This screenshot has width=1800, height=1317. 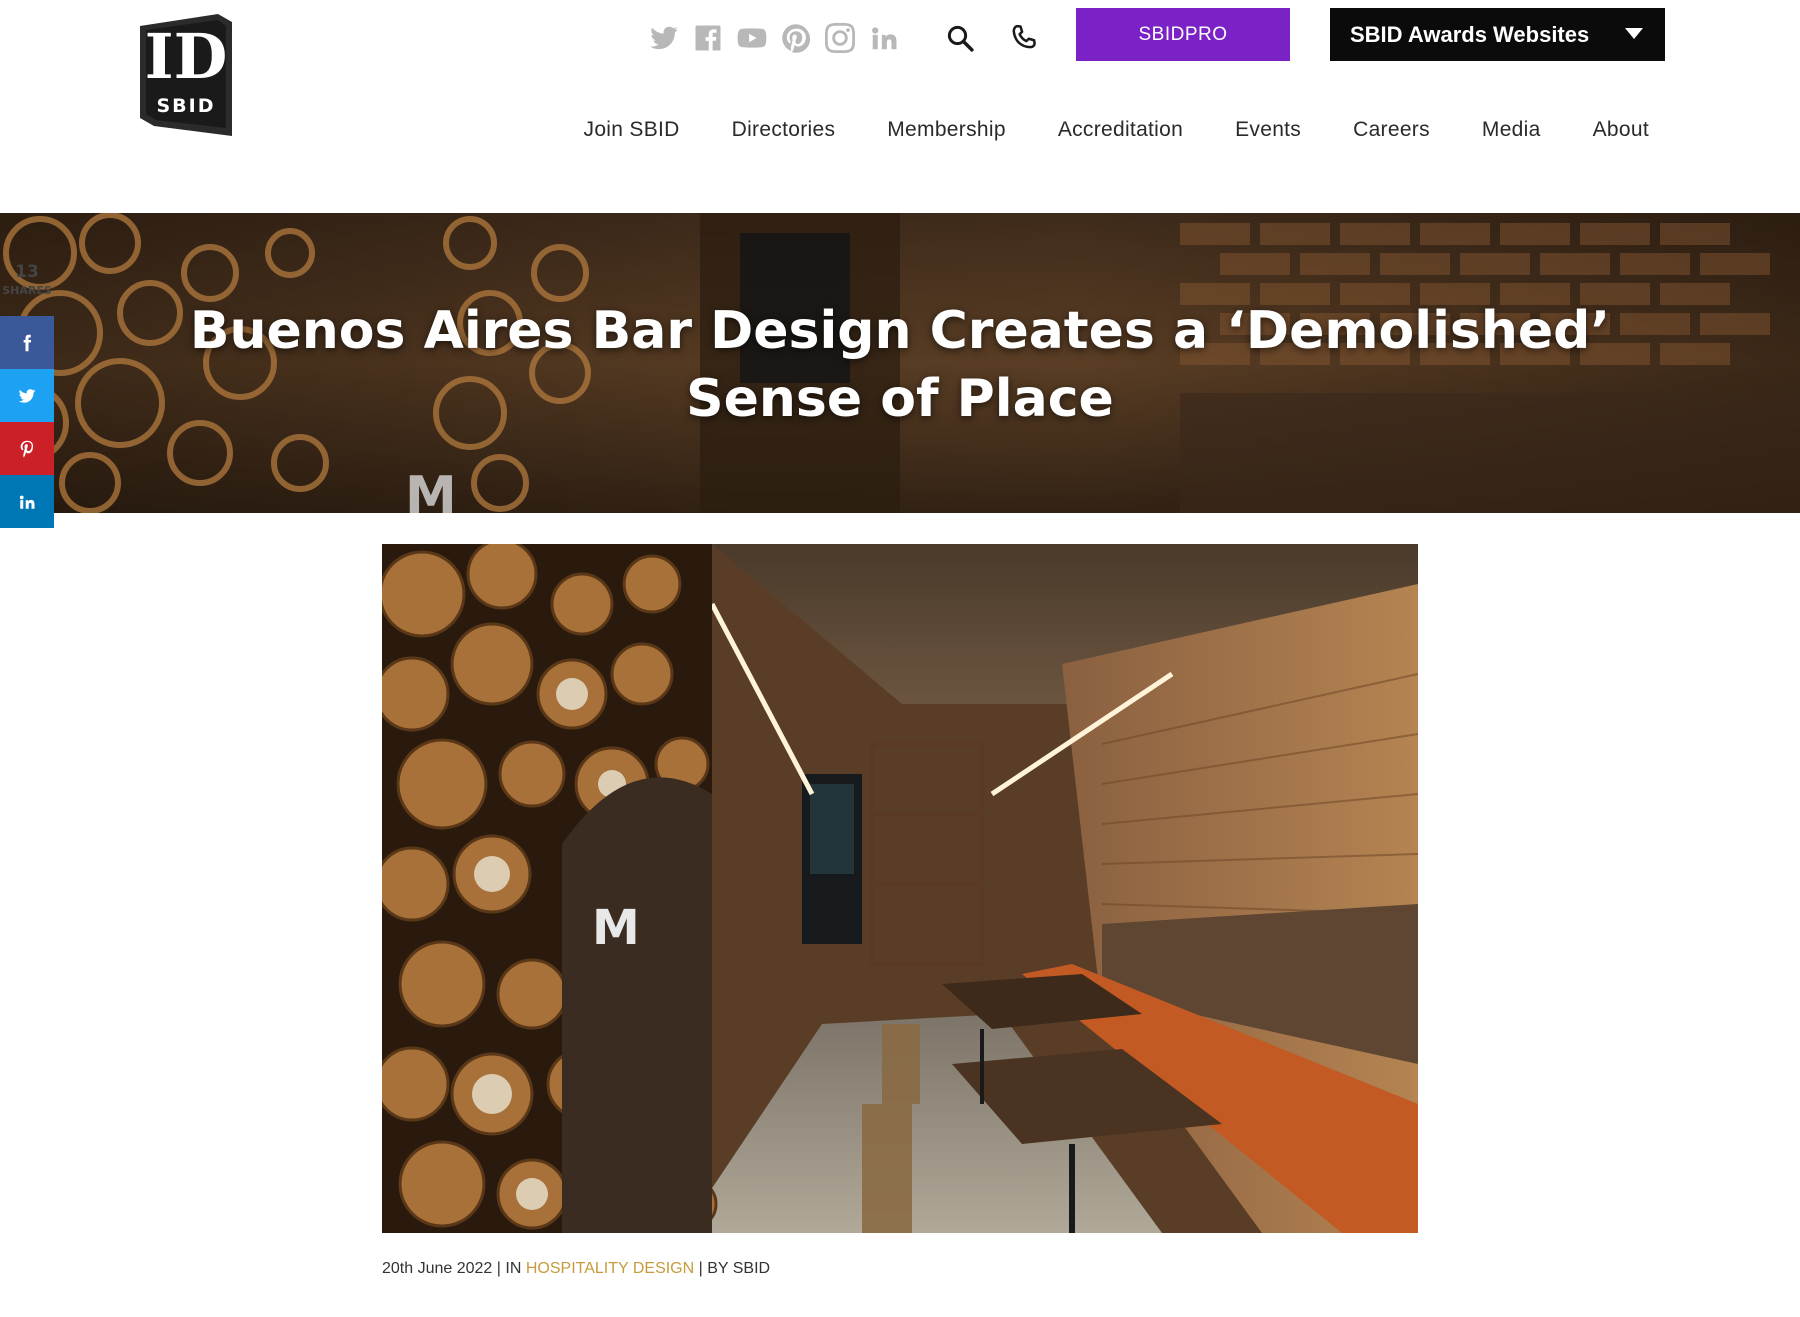 What do you see at coordinates (946, 130) in the screenshot?
I see `nav-membership: Membership` at bounding box center [946, 130].